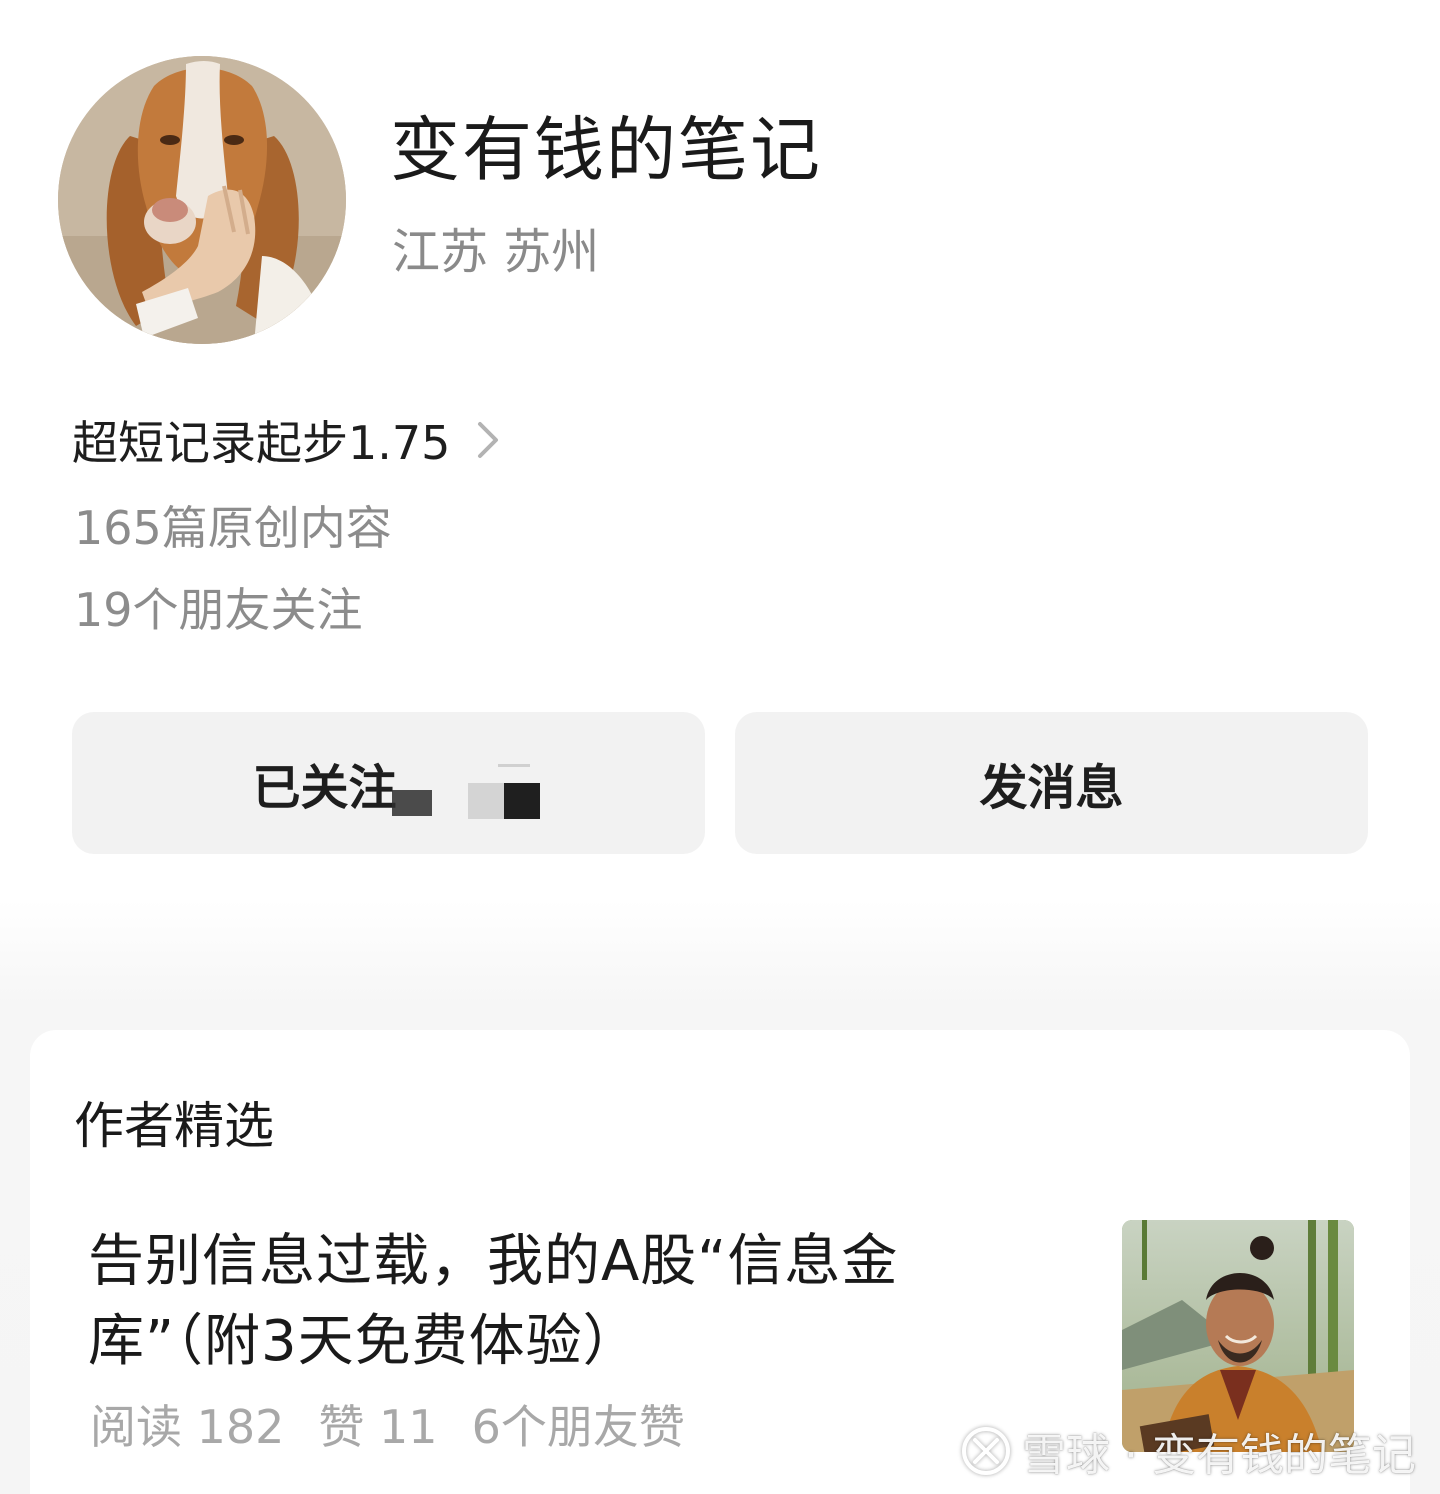 The height and width of the screenshot is (1494, 1440). Describe the element at coordinates (218, 610) in the screenshot. I see `friends-following-count: 19个朋友关注` at that location.